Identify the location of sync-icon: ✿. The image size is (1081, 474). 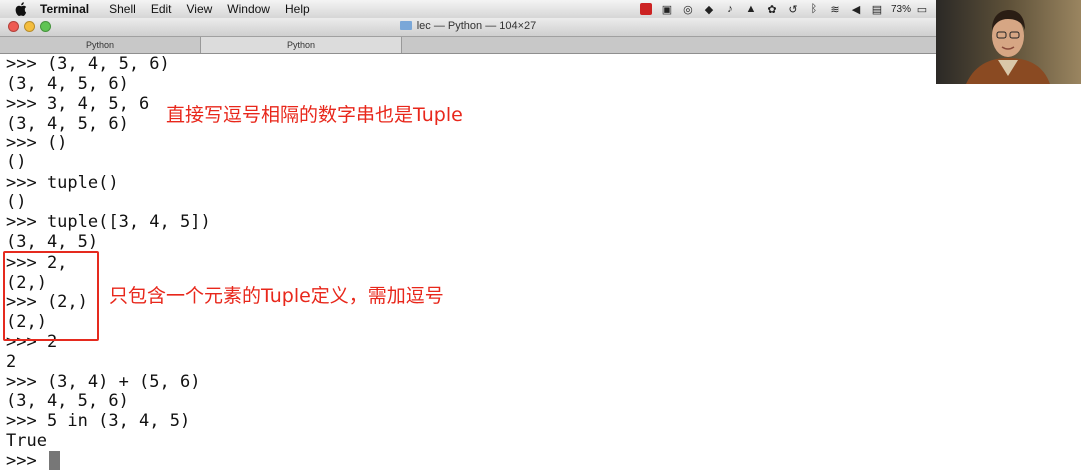
(772, 9).